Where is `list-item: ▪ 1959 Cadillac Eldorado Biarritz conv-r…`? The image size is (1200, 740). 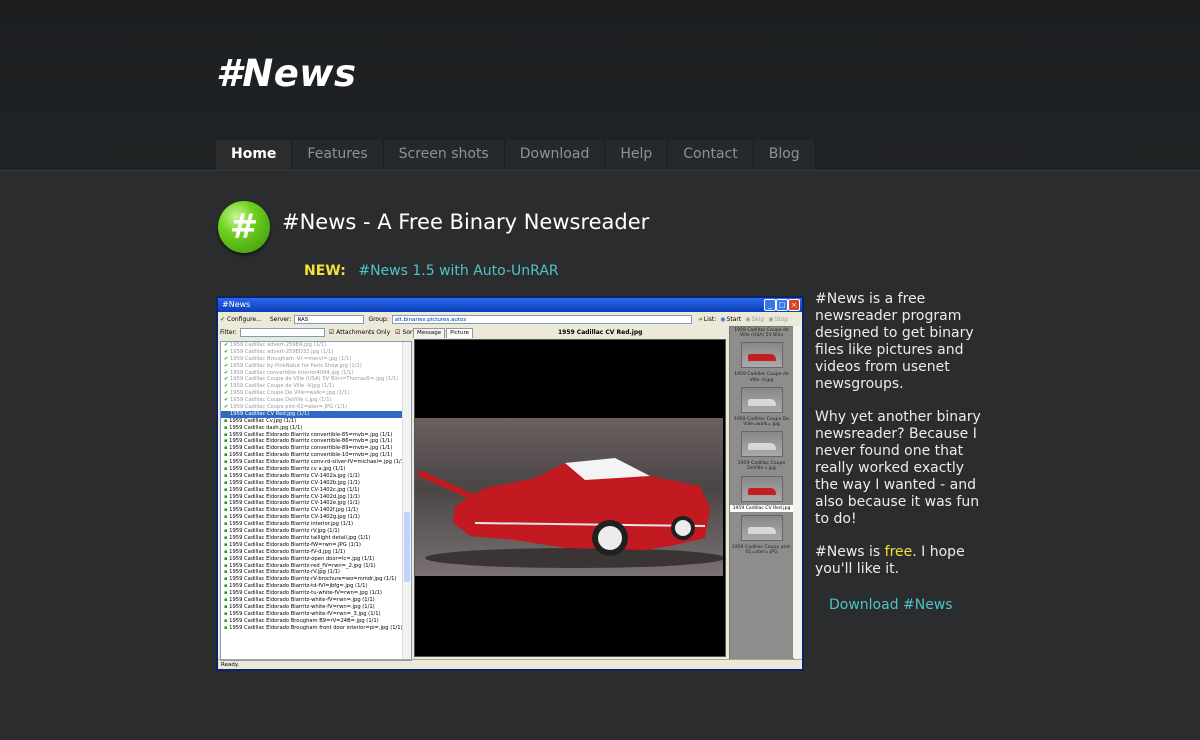 list-item: ▪ 1959 Cadillac Eldorado Biarritz conv-r… is located at coordinates (316, 462).